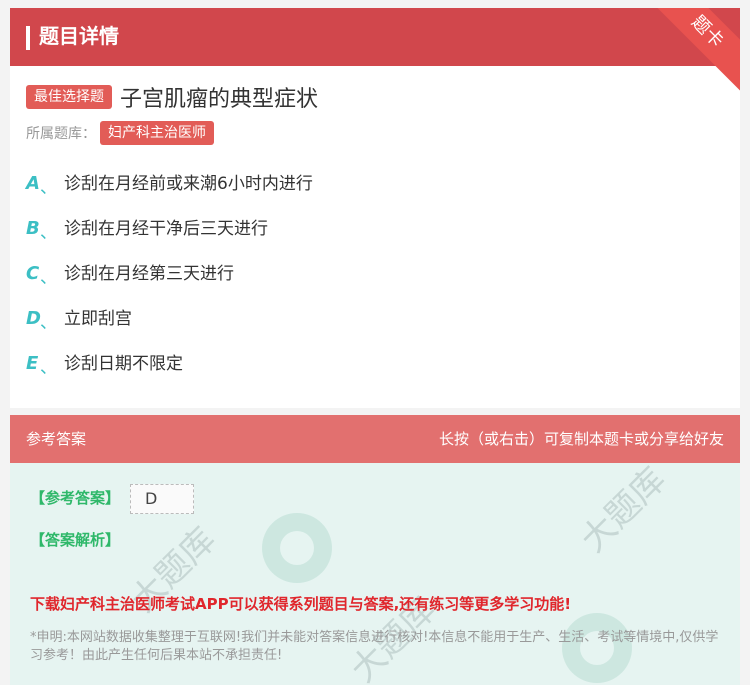 The width and height of the screenshot is (750, 685). I want to click on answer-label: 【参考答案】, so click(75, 498).